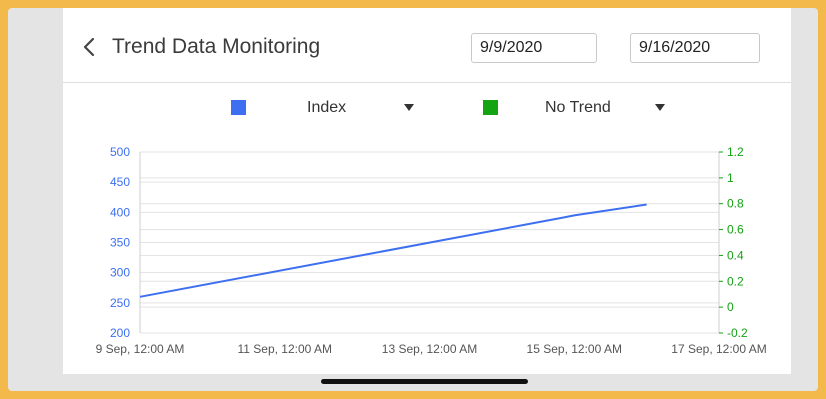 The height and width of the screenshot is (399, 826). Describe the element at coordinates (393, 250) in the screenshot. I see `index-series-line` at that location.